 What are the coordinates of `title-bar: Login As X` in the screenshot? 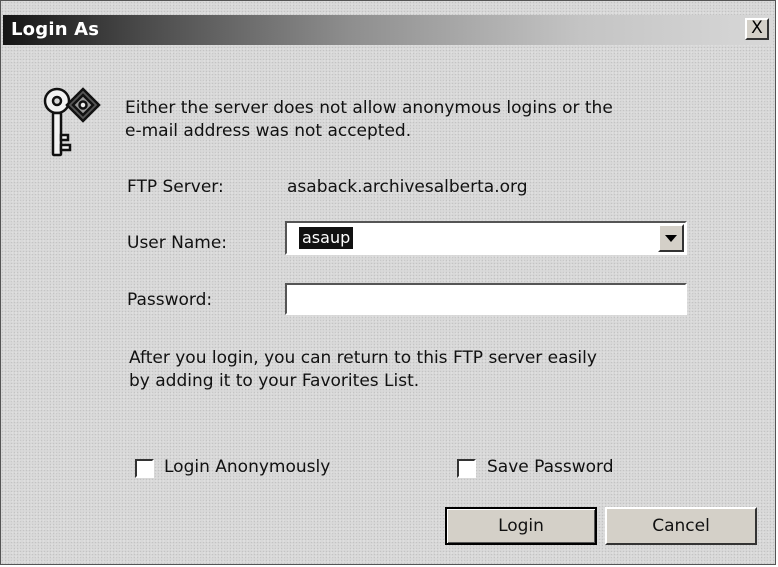 It's located at (388, 30).